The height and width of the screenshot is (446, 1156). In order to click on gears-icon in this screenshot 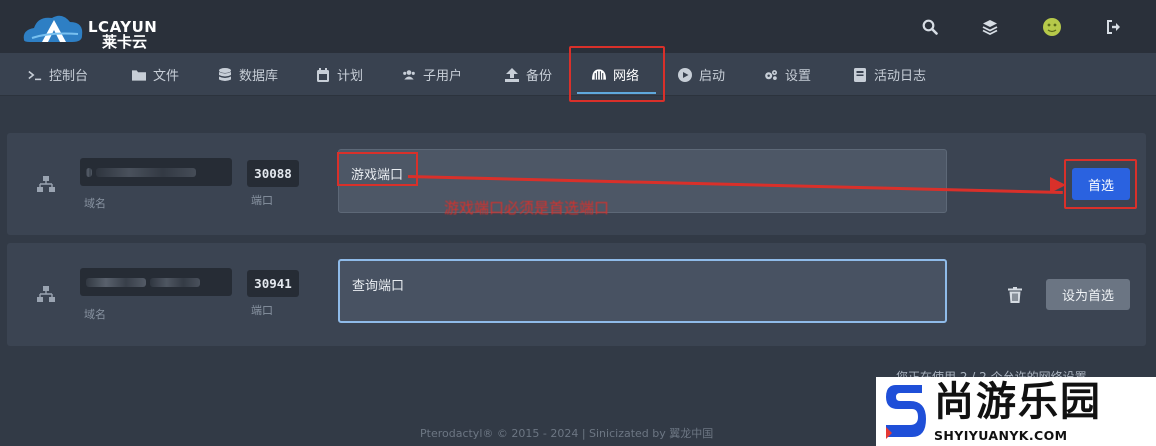, I will do `click(771, 75)`.